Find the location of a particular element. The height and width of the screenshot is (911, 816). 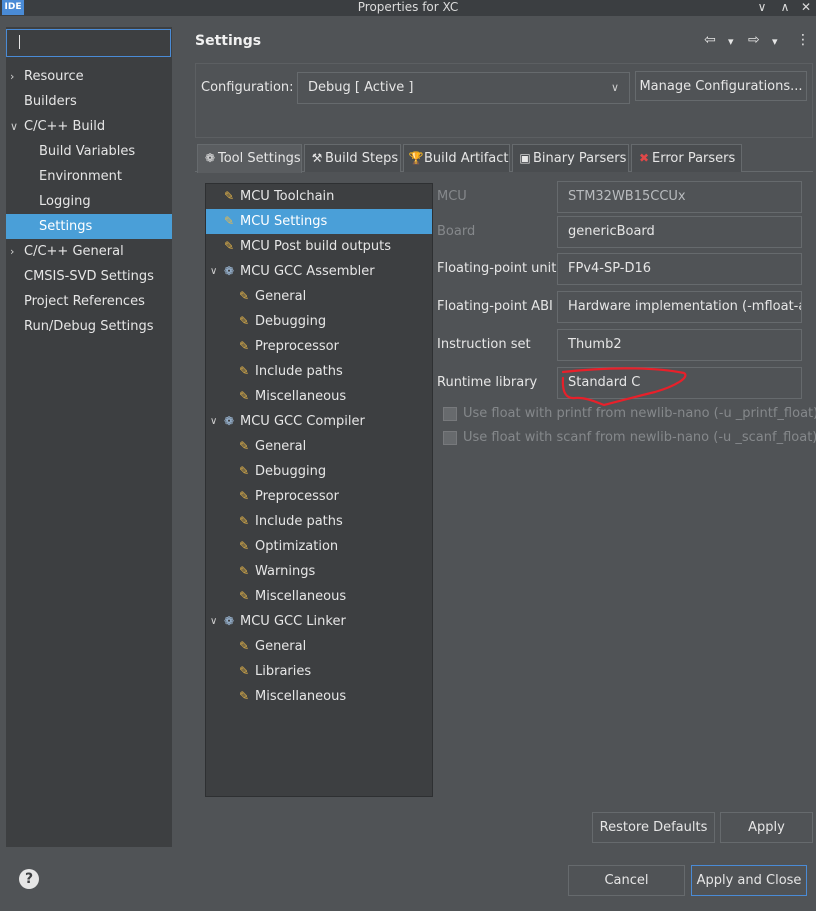

tree-item-label: MCU GCC Linker is located at coordinates (293, 621).